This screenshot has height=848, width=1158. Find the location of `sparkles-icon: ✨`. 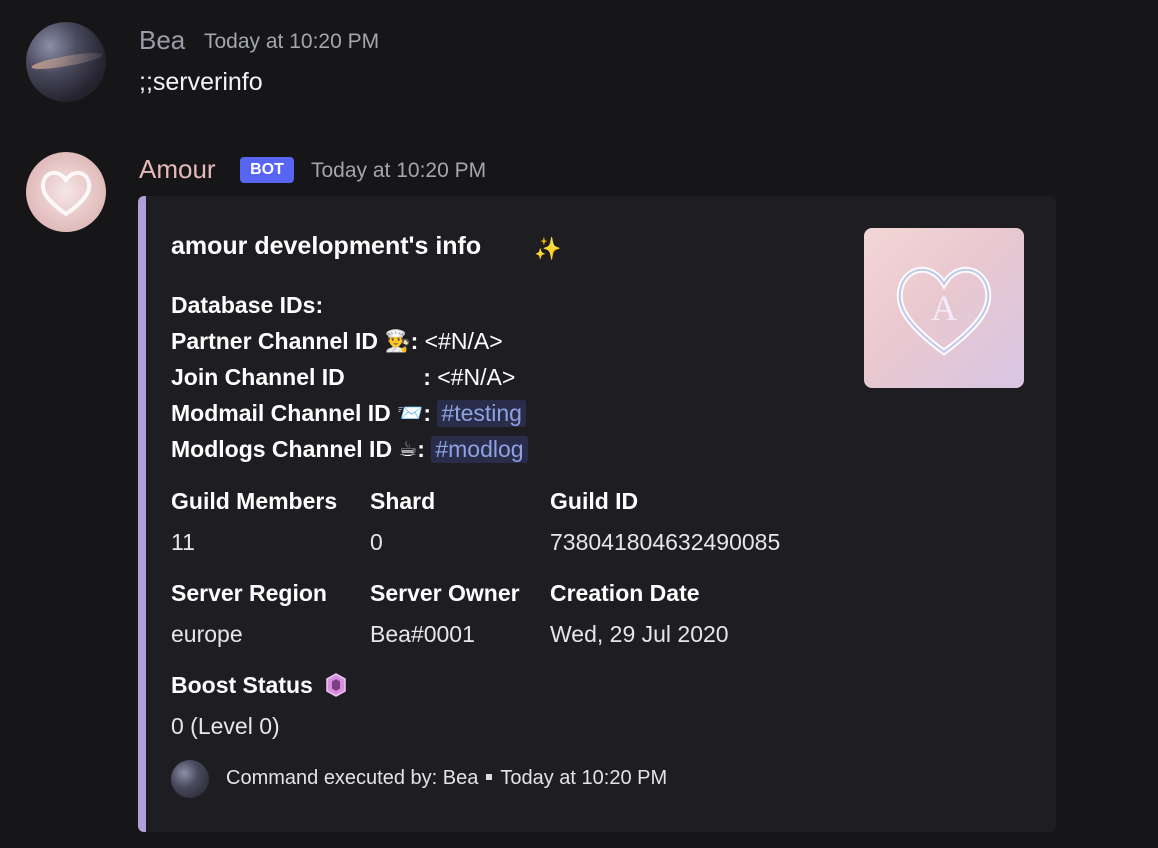

sparkles-icon: ✨ is located at coordinates (548, 248).